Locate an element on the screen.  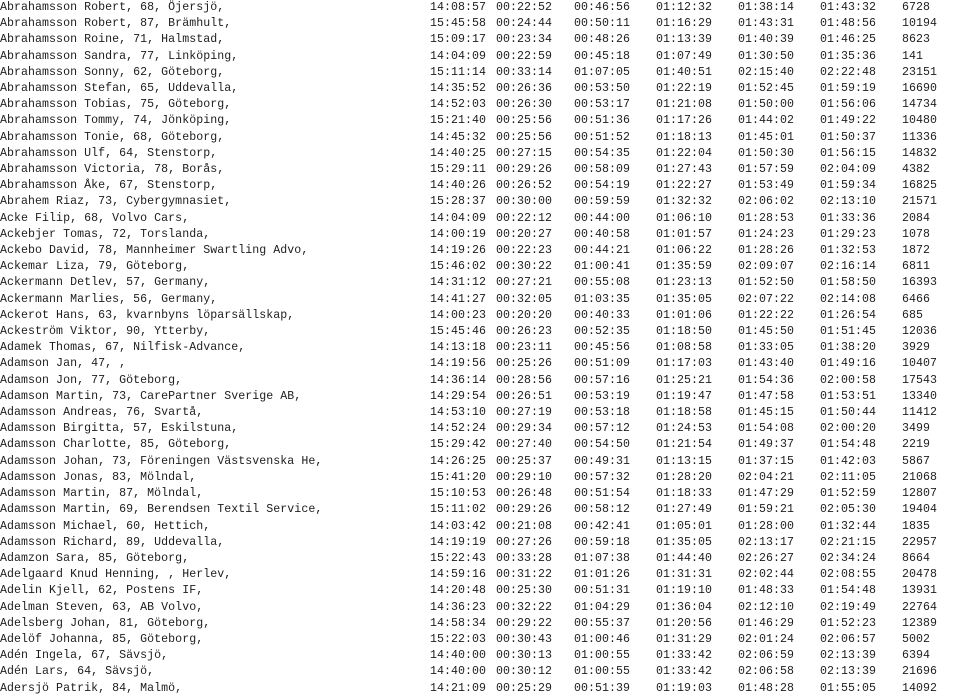
cell-split-3: 01:27:49 is located at coordinates (684, 510).